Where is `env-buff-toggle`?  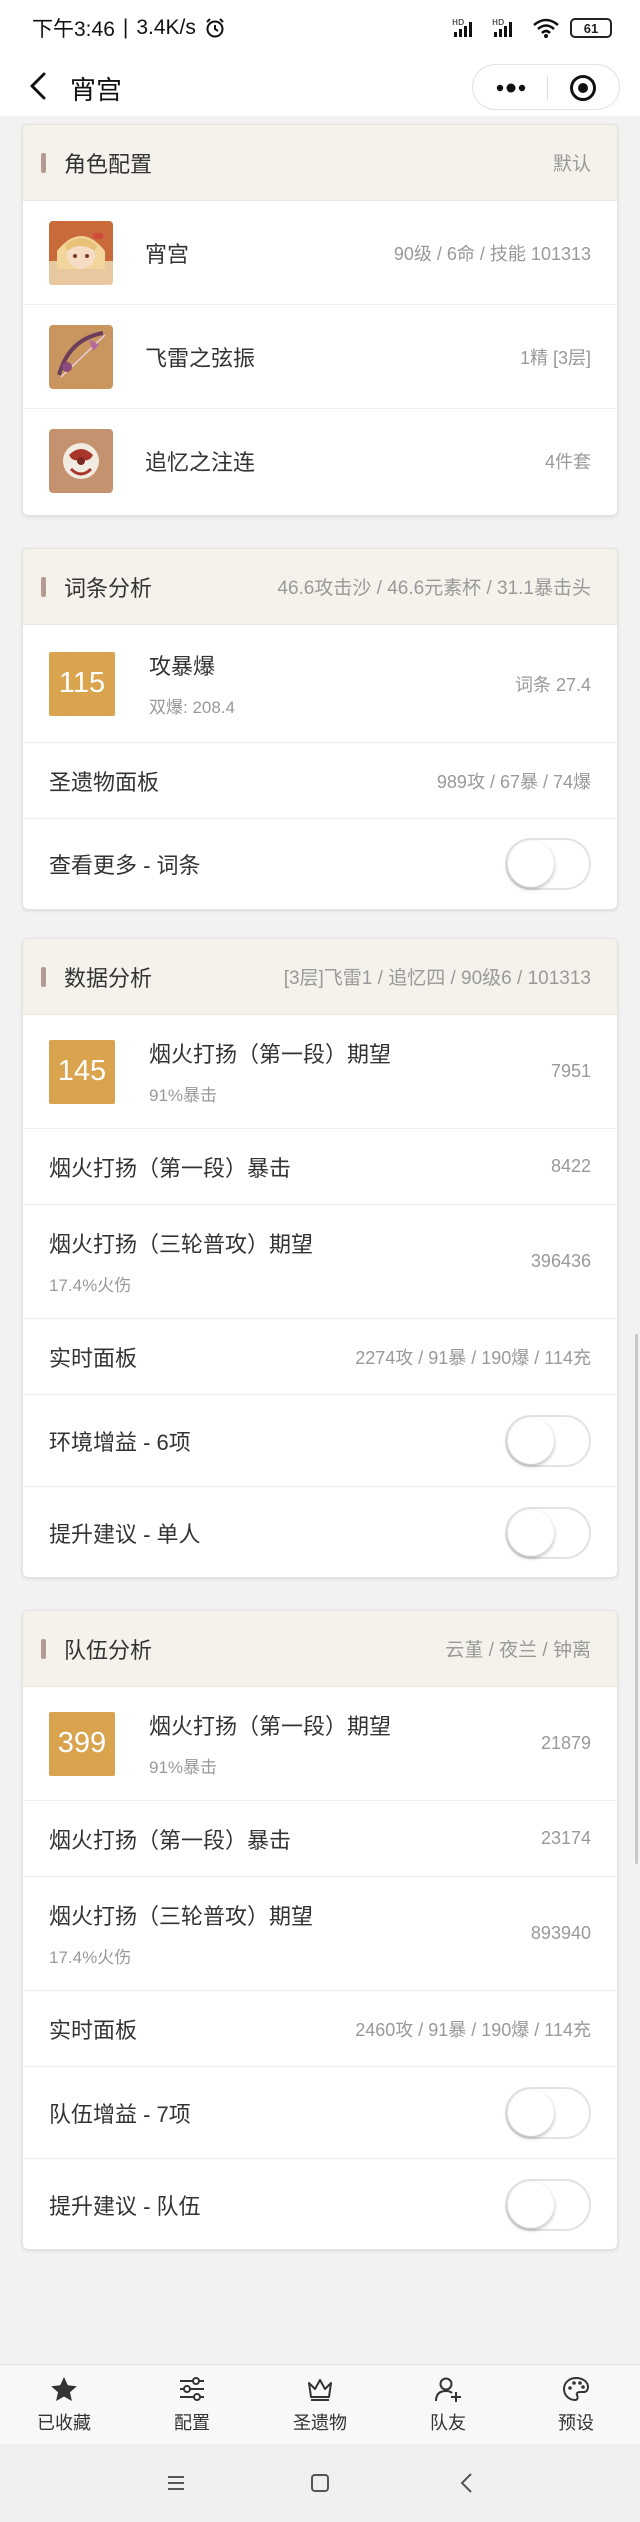
env-buff-toggle is located at coordinates (548, 1440).